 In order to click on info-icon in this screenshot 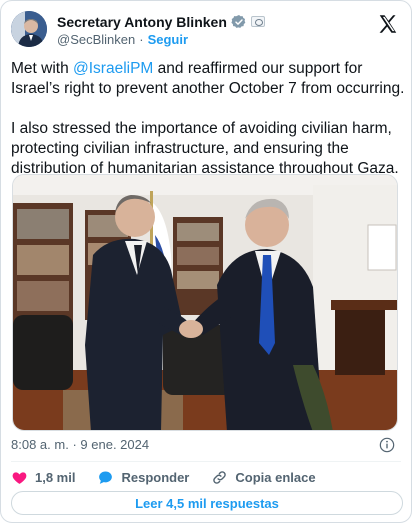, I will do `click(387, 445)`.